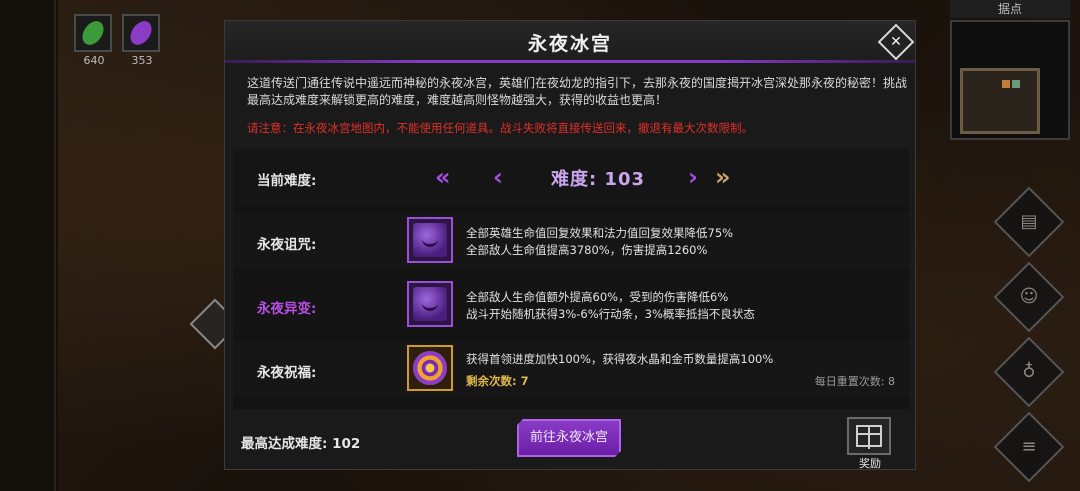 The image size is (1080, 491). I want to click on blessing-remaining-count: 剩余次数: 7, so click(497, 381).